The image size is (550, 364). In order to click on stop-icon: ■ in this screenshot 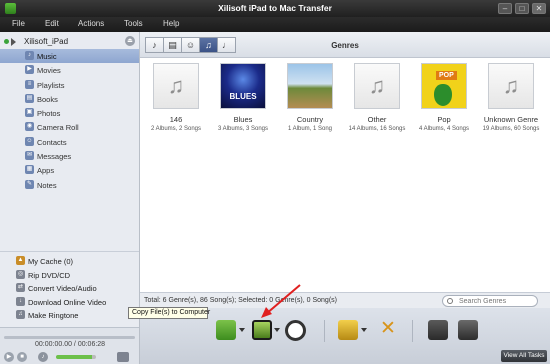, I will do `click(22, 357)`.